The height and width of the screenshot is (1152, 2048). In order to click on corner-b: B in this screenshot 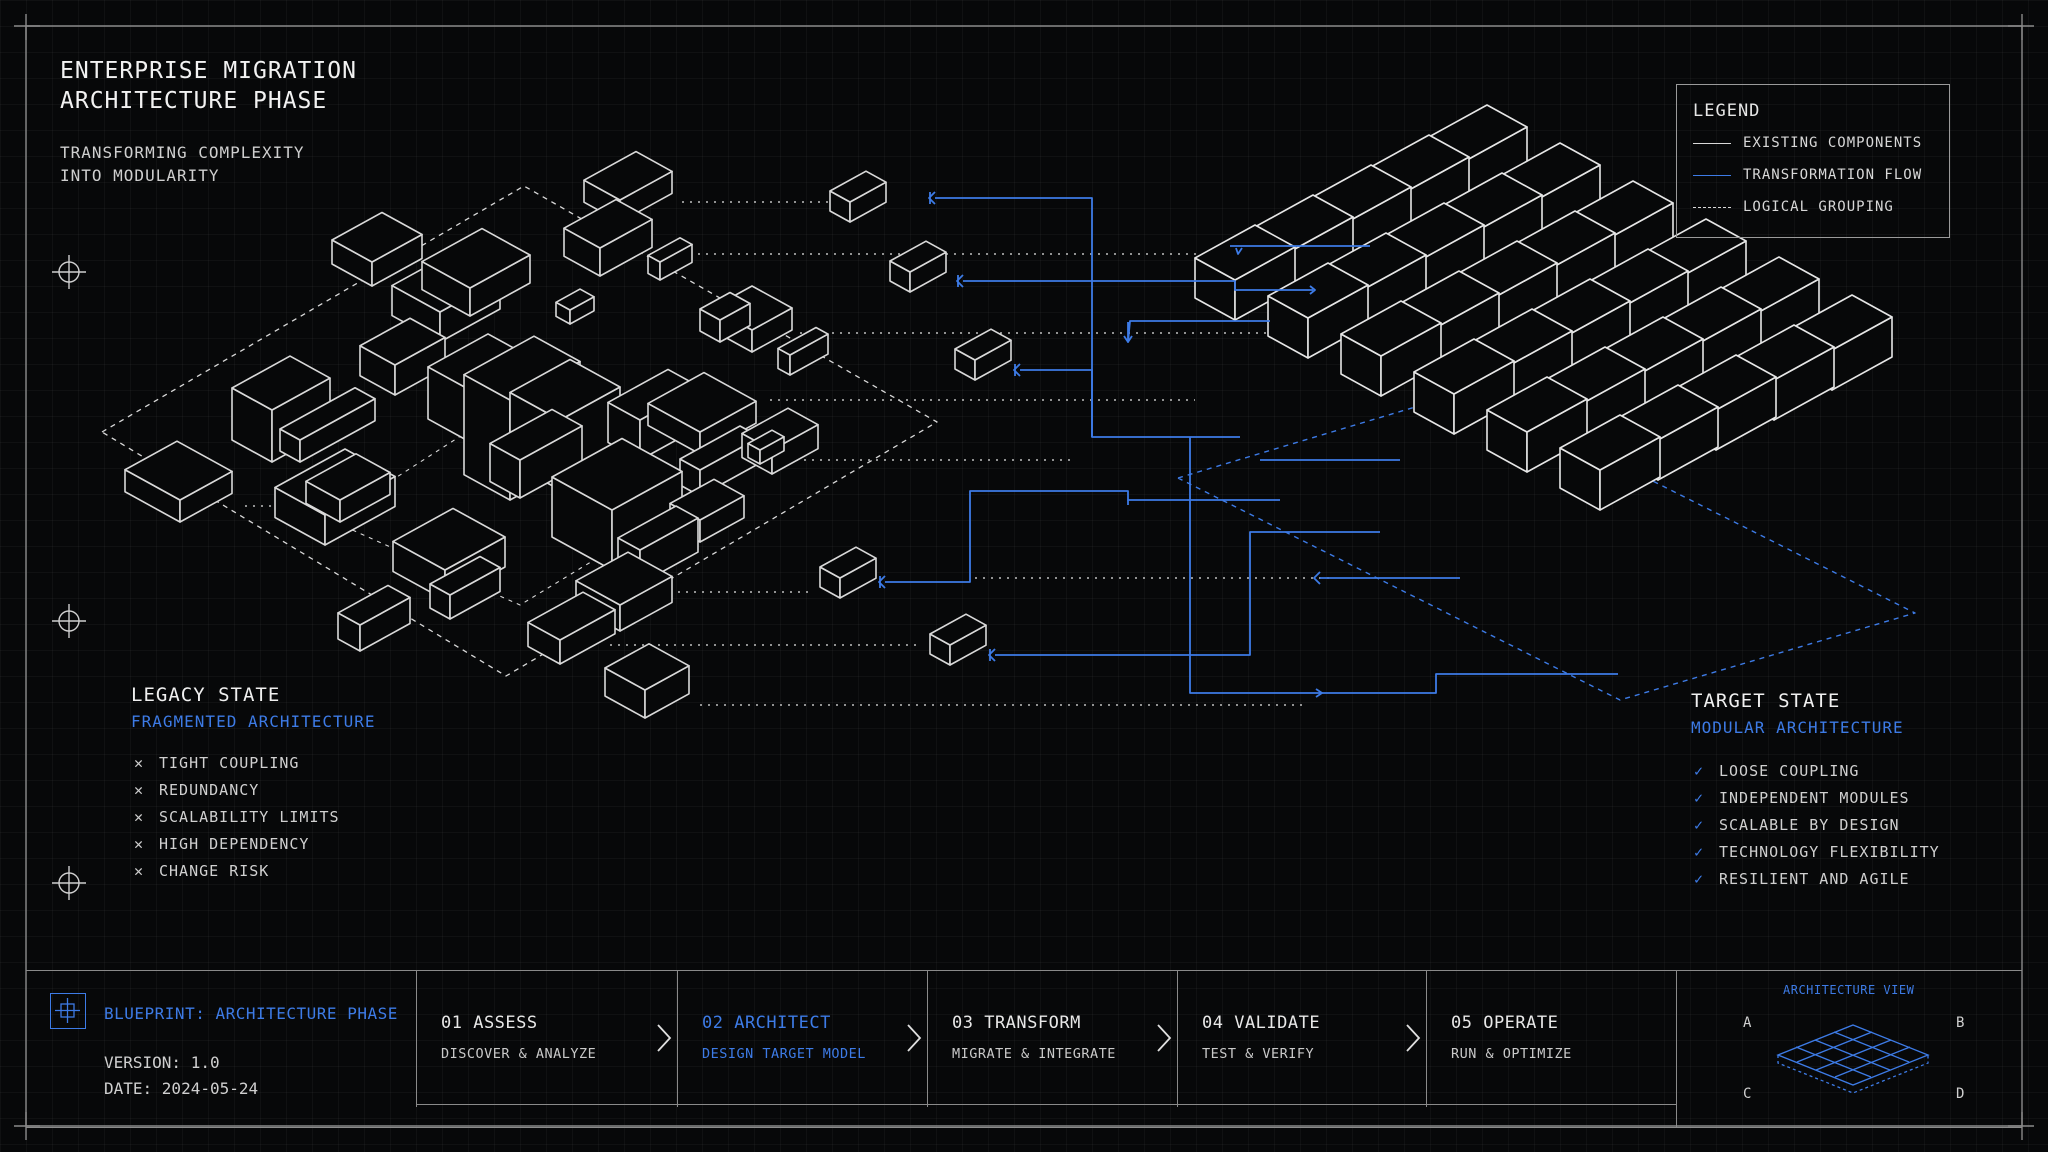, I will do `click(1960, 1023)`.